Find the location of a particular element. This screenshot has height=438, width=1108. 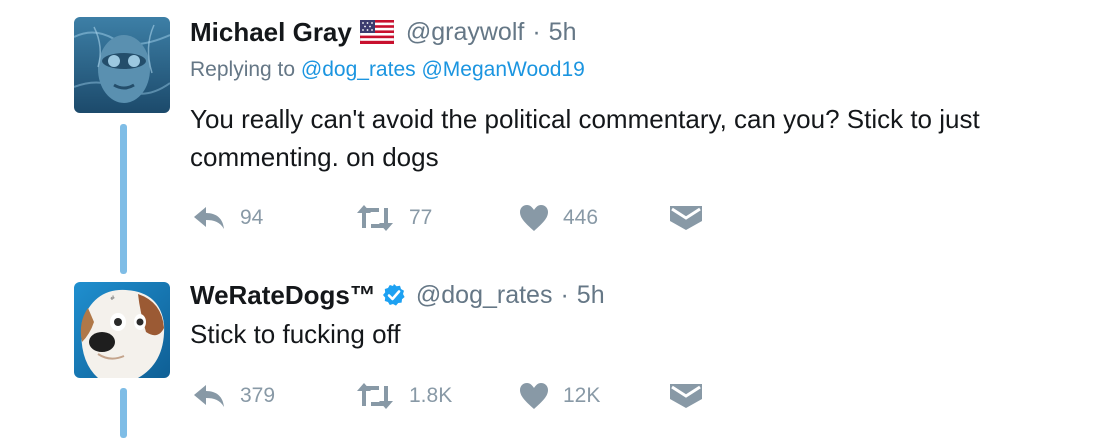

retweet-button: 77 is located at coordinates (437, 218).